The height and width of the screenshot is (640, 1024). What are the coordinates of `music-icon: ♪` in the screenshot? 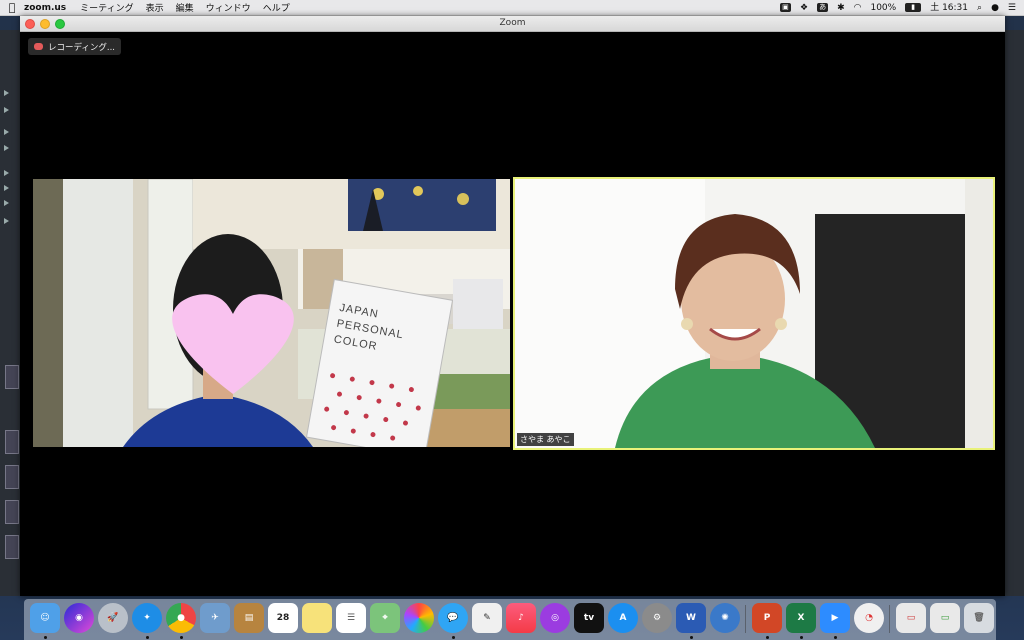 It's located at (521, 618).